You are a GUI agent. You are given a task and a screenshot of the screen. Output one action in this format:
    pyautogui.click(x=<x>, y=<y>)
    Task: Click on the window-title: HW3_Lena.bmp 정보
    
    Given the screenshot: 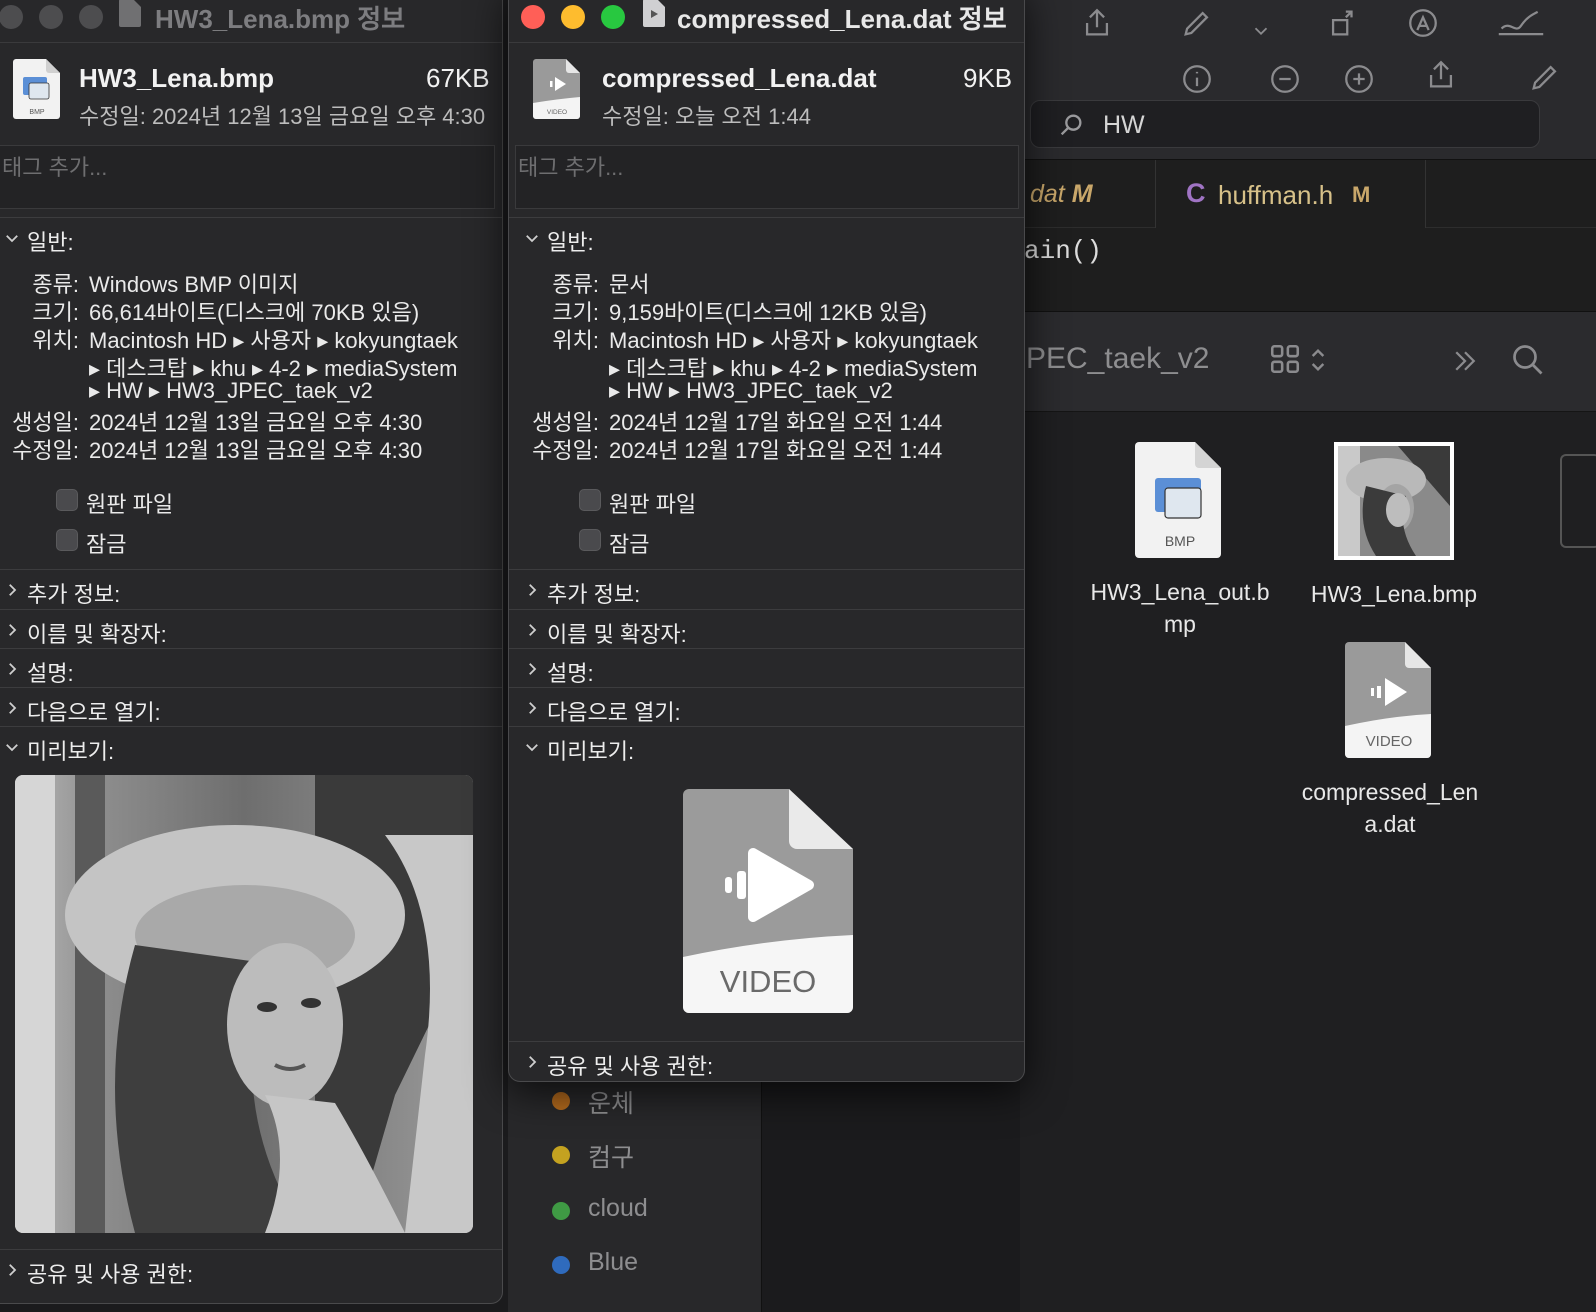 What is the action you would take?
    pyautogui.click(x=280, y=19)
    